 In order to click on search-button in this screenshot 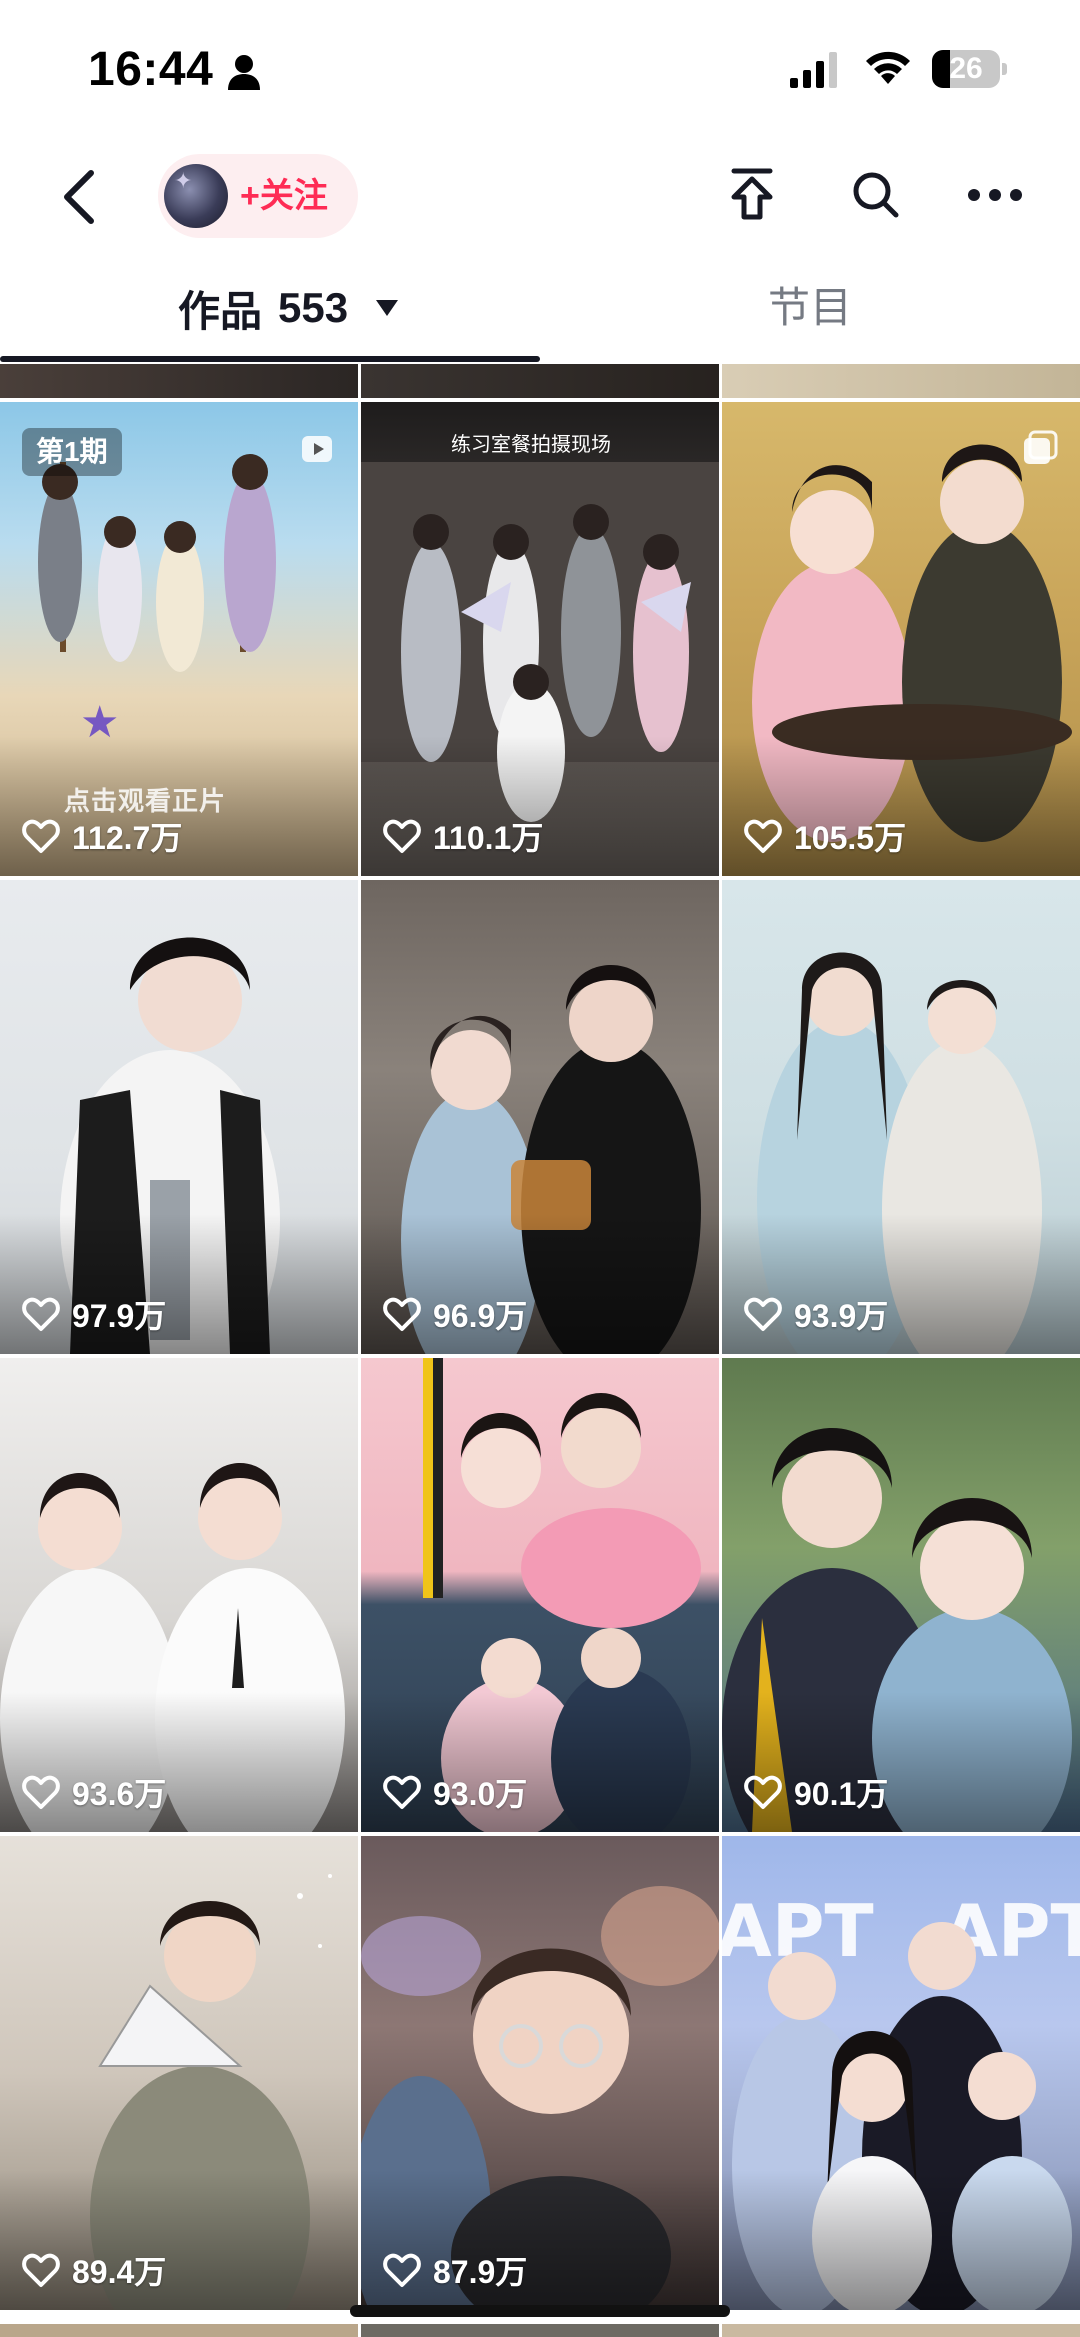, I will do `click(876, 195)`.